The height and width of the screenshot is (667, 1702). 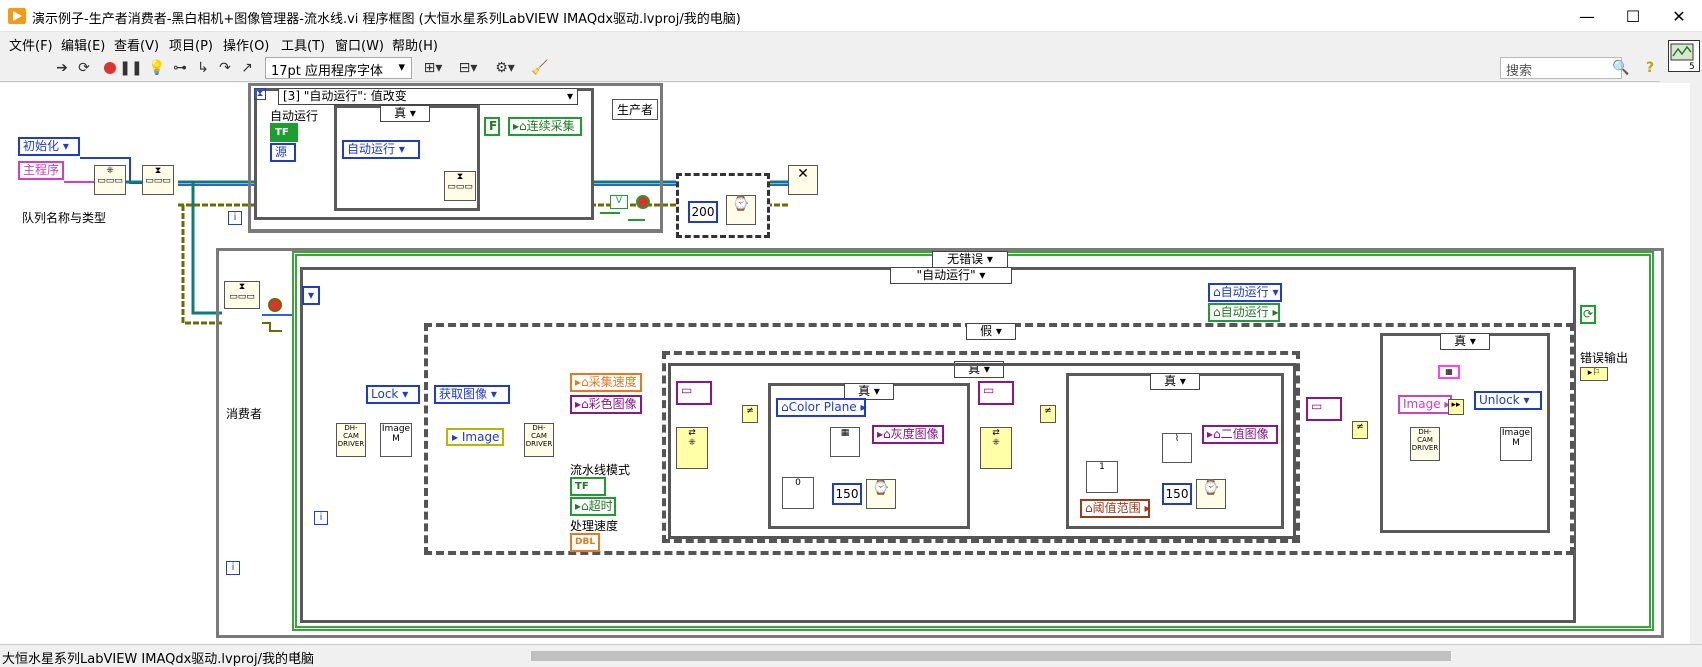 What do you see at coordinates (970, 259) in the screenshot?
I see `error-case-selector: 无错误 ▾` at bounding box center [970, 259].